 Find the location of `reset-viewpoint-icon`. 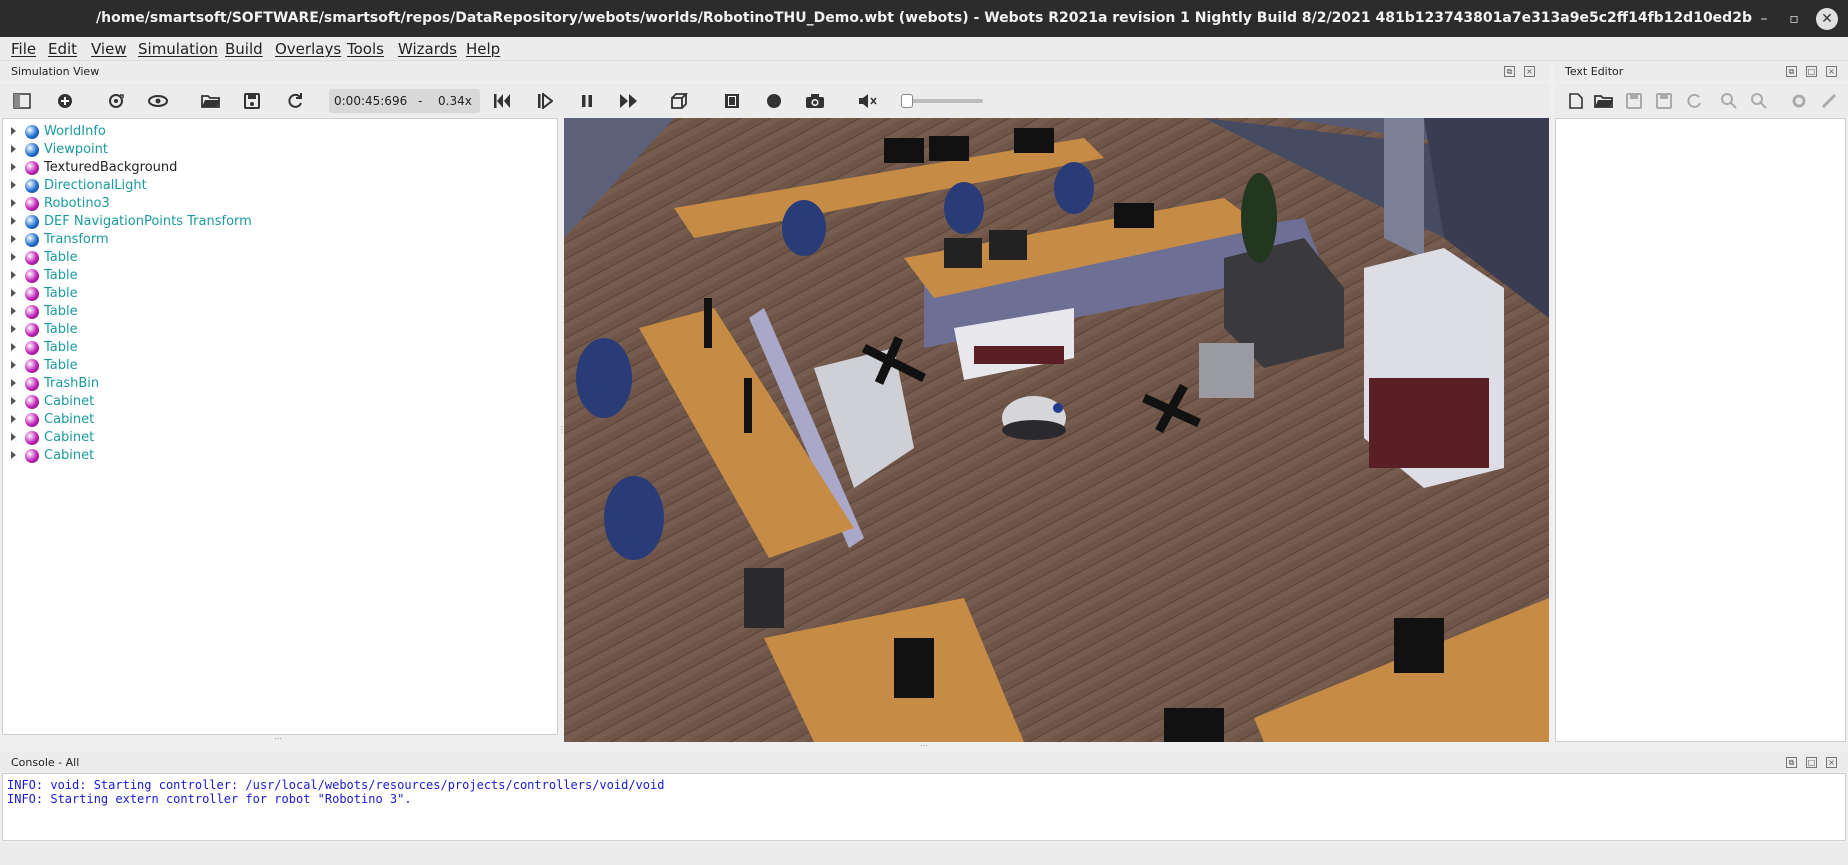

reset-viewpoint-icon is located at coordinates (116, 101).